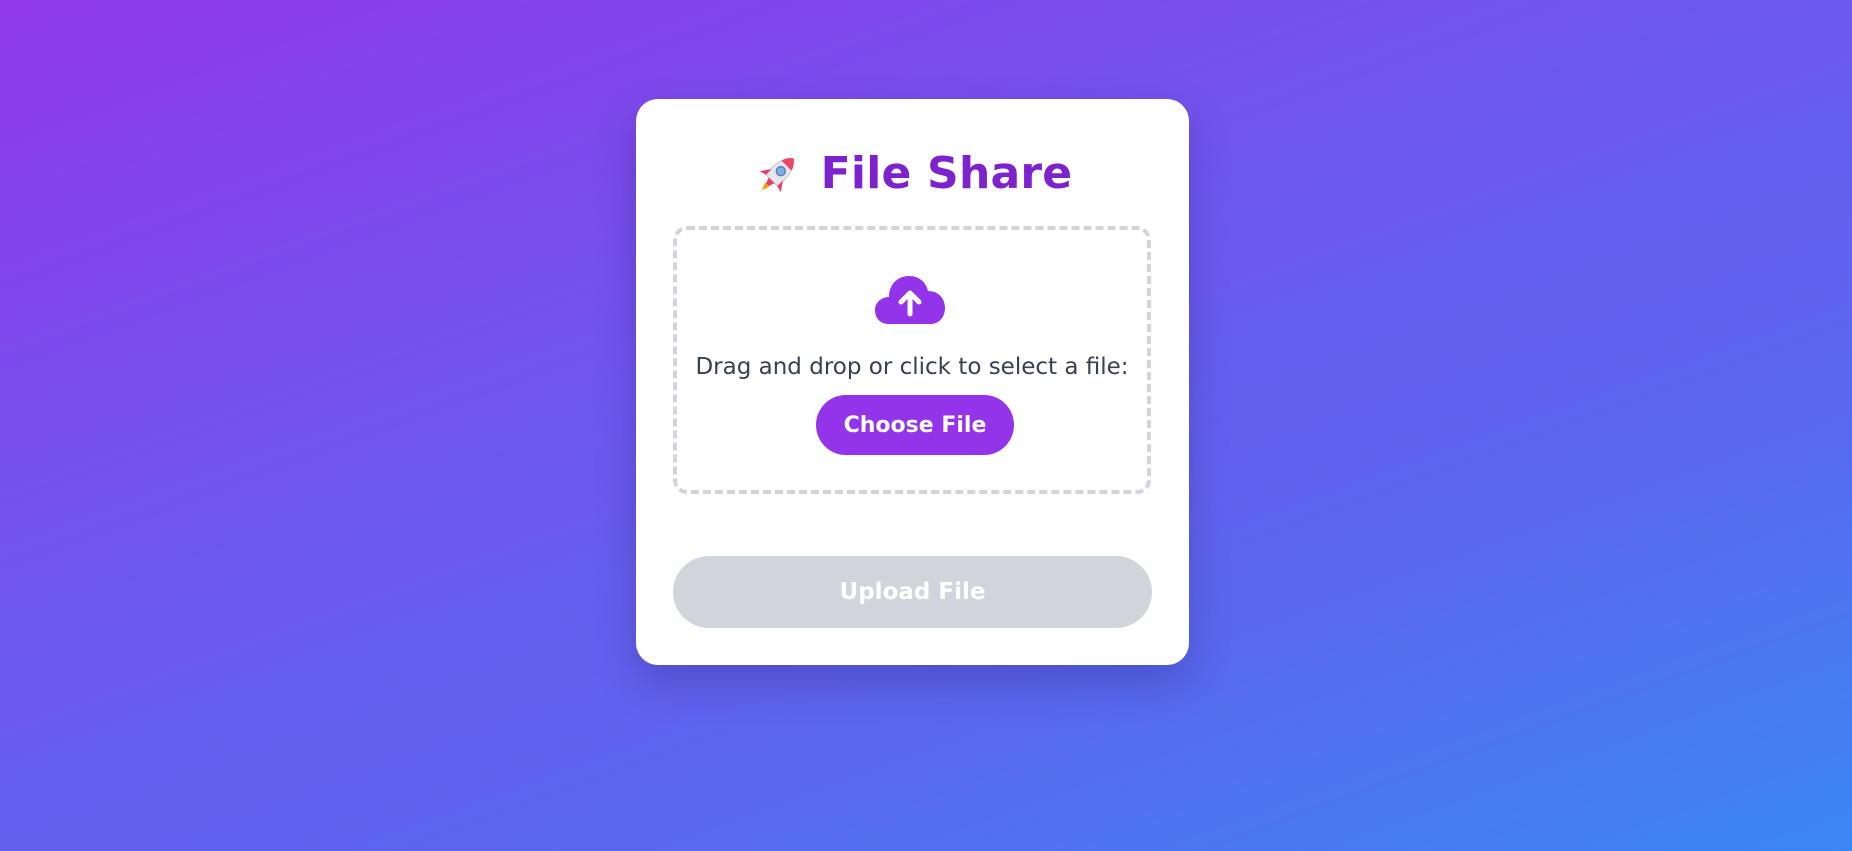  What do you see at coordinates (910, 300) in the screenshot?
I see `cloud-upload-icon` at bounding box center [910, 300].